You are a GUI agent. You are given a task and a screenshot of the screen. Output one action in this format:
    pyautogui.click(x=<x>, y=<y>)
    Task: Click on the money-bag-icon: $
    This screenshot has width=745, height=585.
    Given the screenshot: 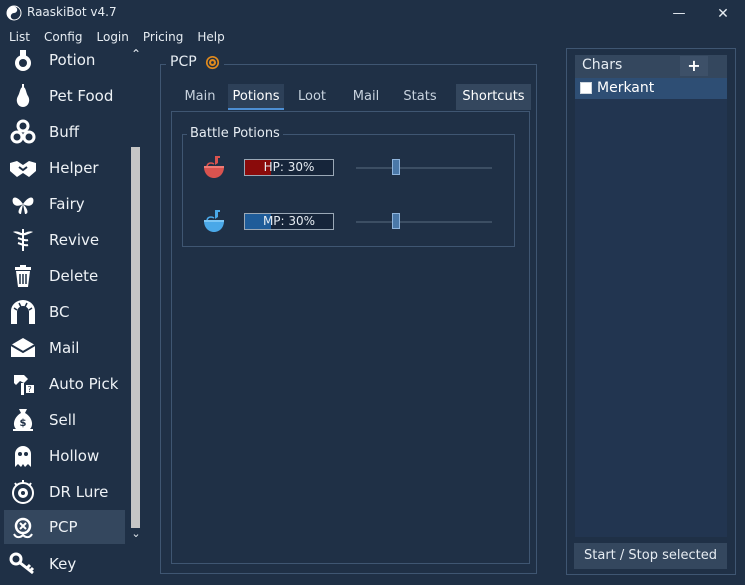 What is the action you would take?
    pyautogui.click(x=23, y=420)
    